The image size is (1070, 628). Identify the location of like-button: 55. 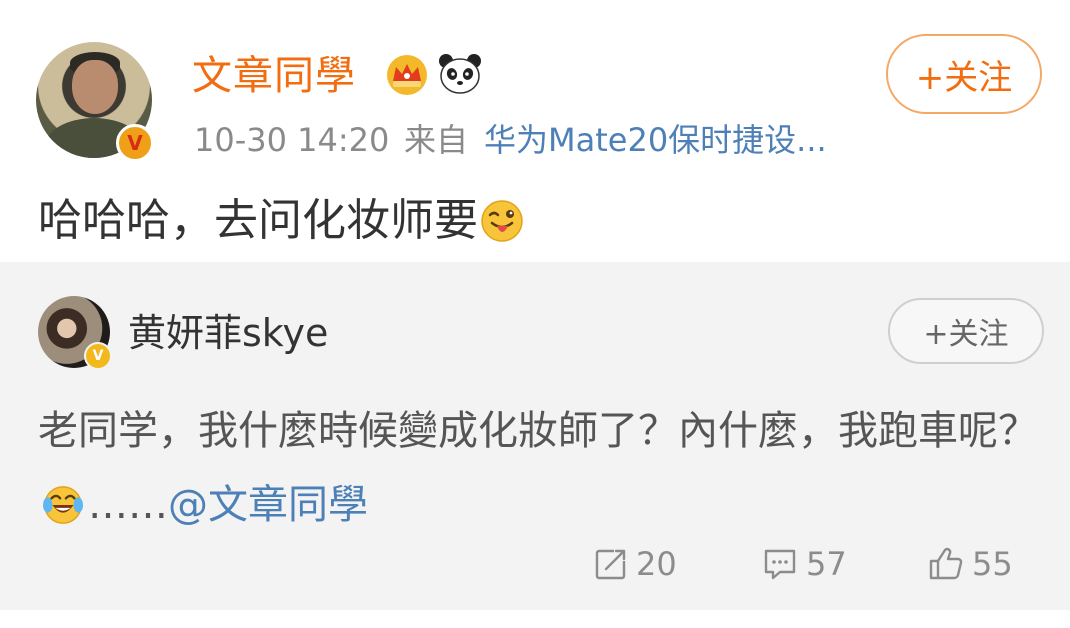
(970, 564).